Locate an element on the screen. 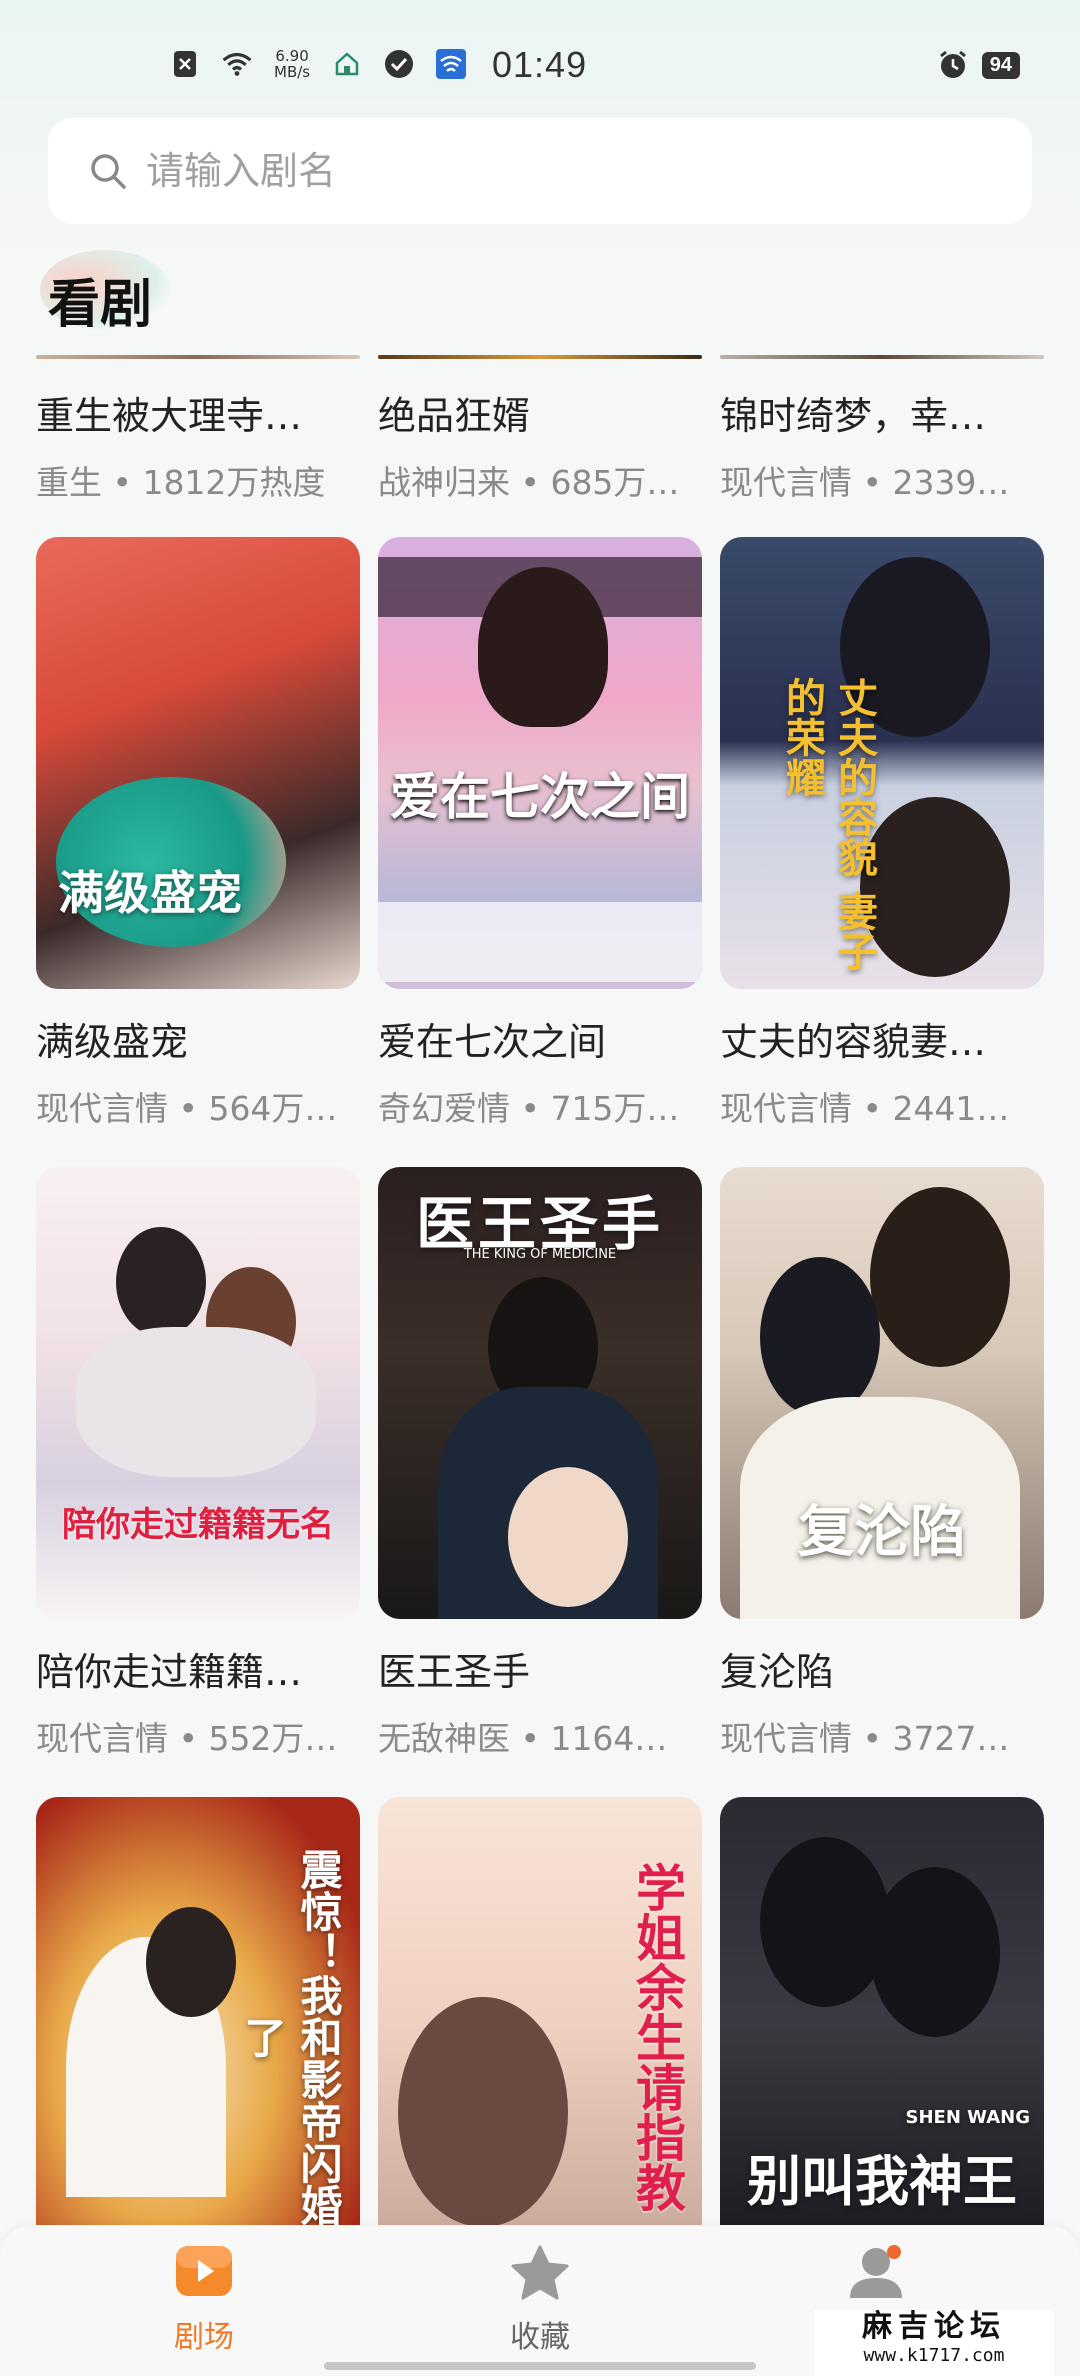 This screenshot has width=1080, height=2376. star-icon is located at coordinates (540, 2272).